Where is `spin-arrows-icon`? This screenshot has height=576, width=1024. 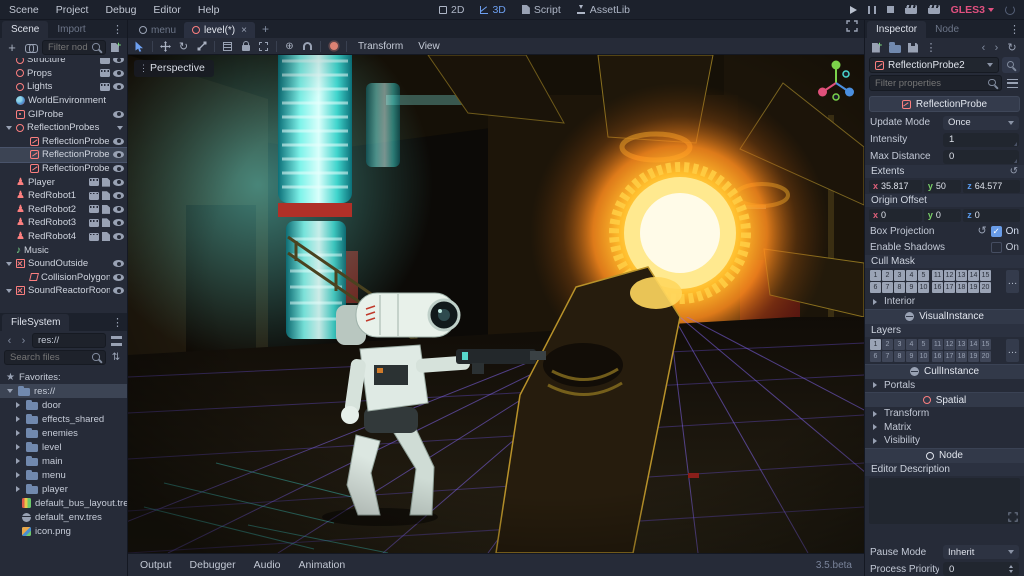 spin-arrows-icon is located at coordinates (1011, 569).